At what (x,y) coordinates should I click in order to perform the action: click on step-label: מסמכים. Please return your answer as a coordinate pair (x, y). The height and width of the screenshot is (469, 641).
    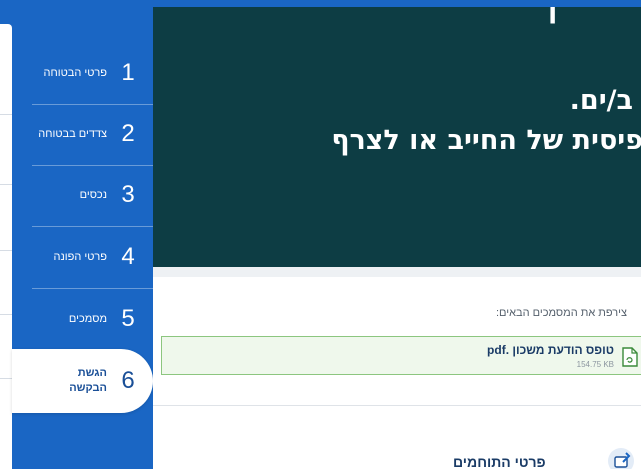
    Looking at the image, I should click on (87, 318).